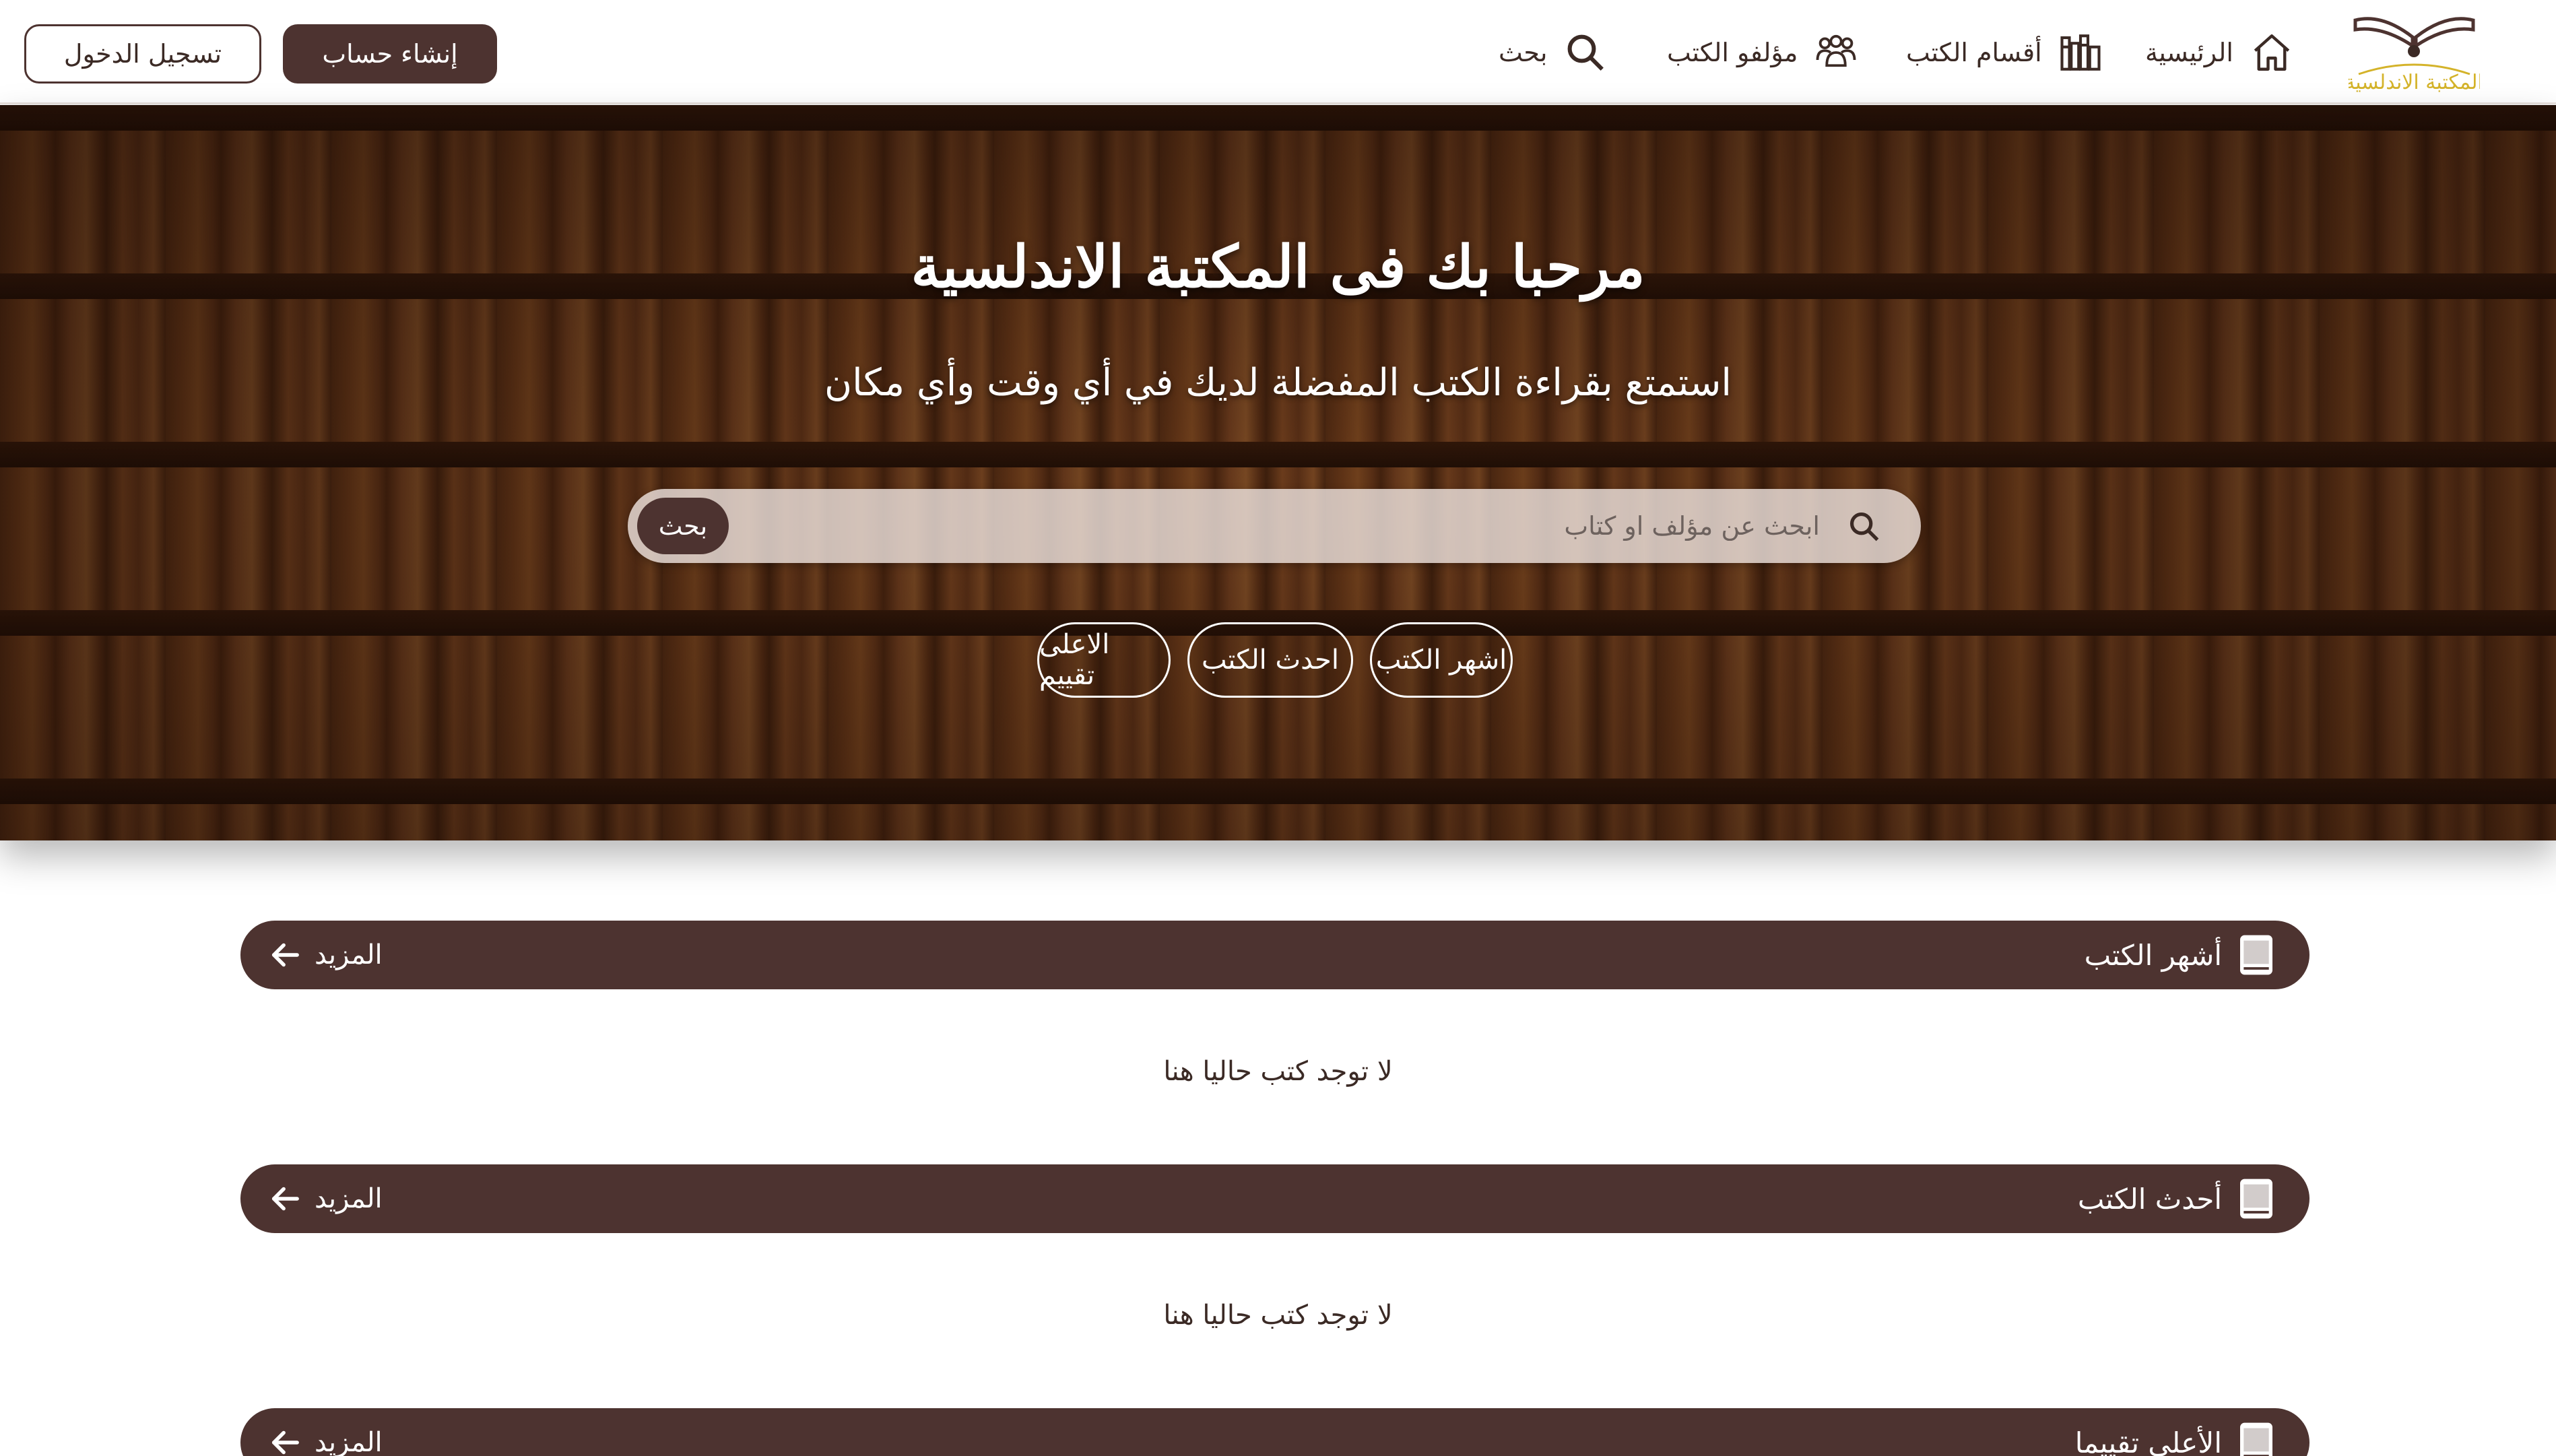 This screenshot has height=1456, width=2556. I want to click on section-header-top-rated: الأعلى تقييما المزيد, so click(1274, 1432).